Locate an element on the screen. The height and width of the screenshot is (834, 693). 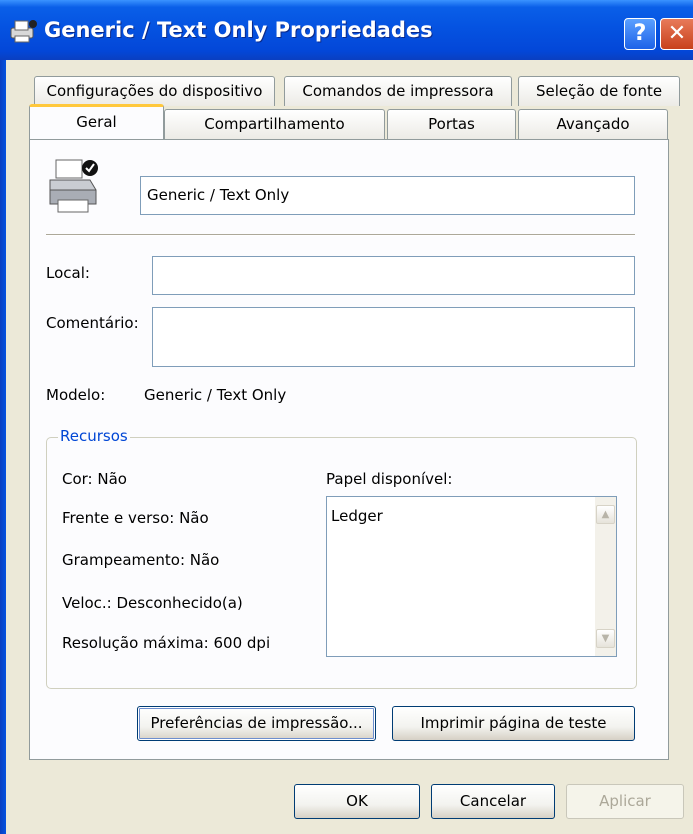
model-label: Modelo: is located at coordinates (76, 395).